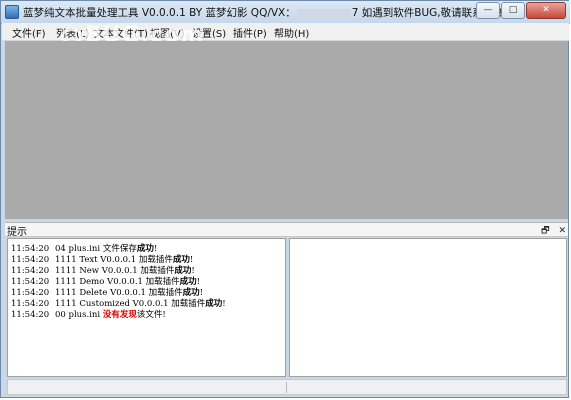 The width and height of the screenshot is (571, 400). I want to click on close-button: ✕, so click(546, 10).